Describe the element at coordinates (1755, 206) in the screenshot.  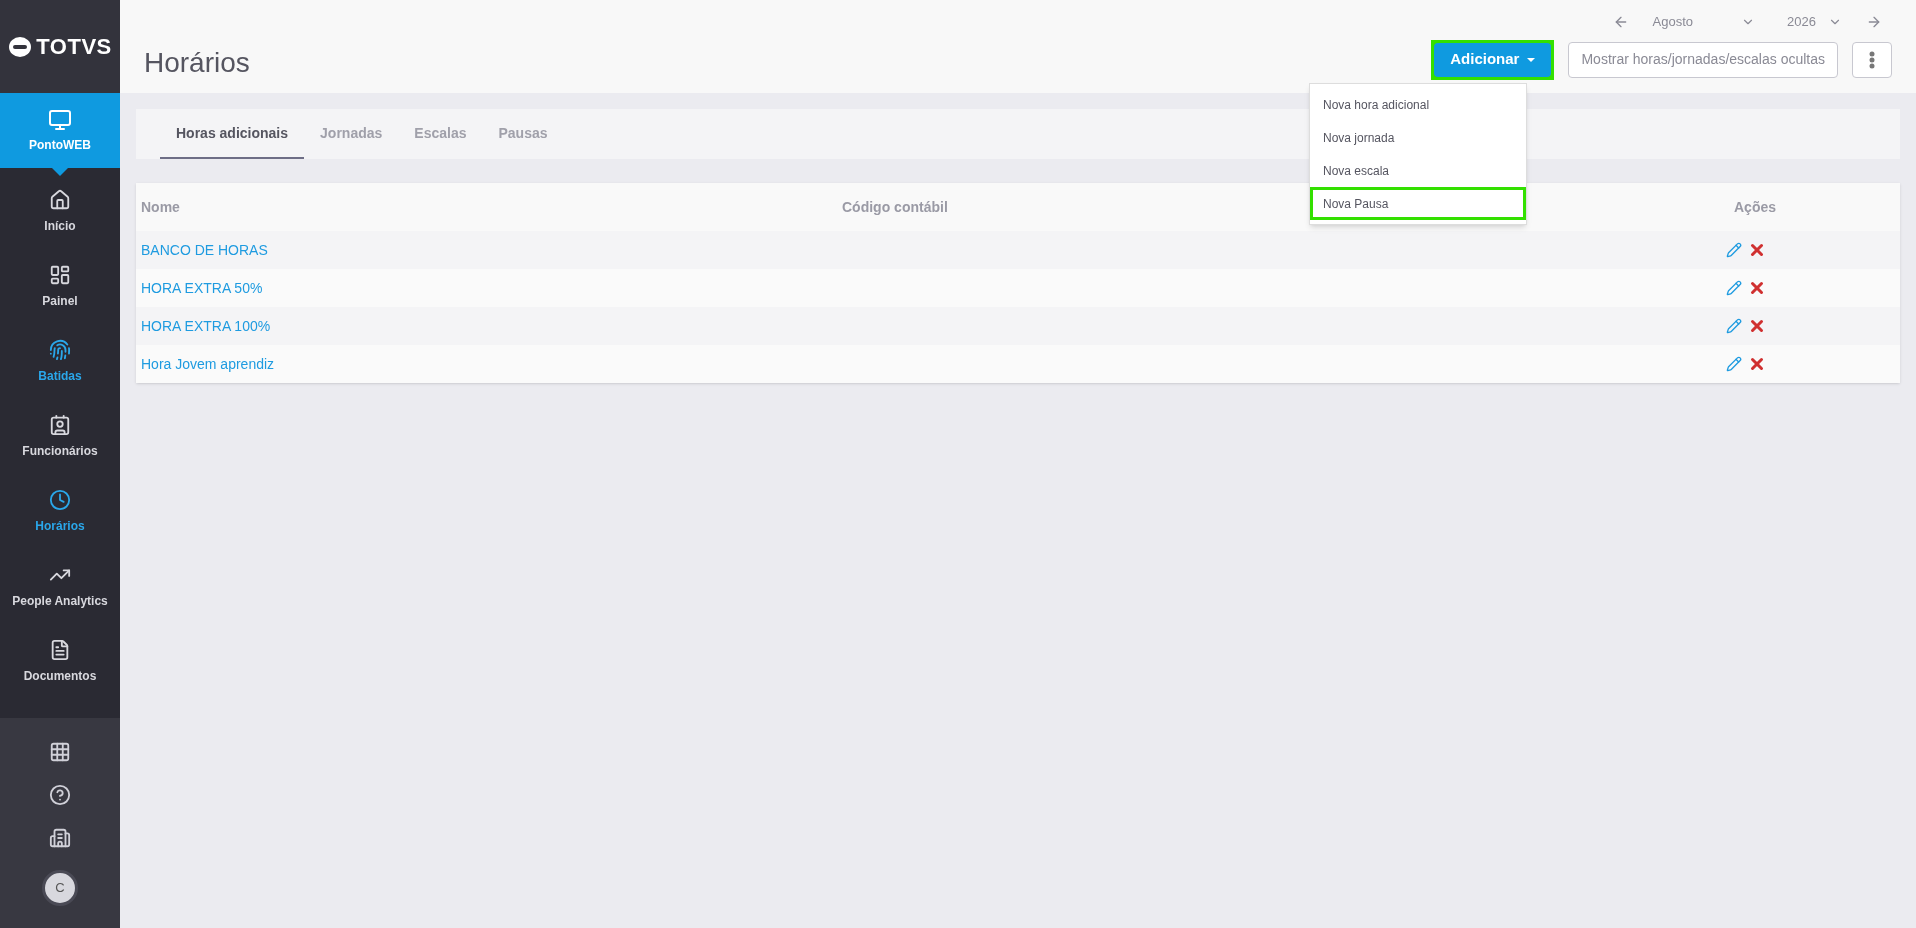
I see `column-header: Ações` at that location.